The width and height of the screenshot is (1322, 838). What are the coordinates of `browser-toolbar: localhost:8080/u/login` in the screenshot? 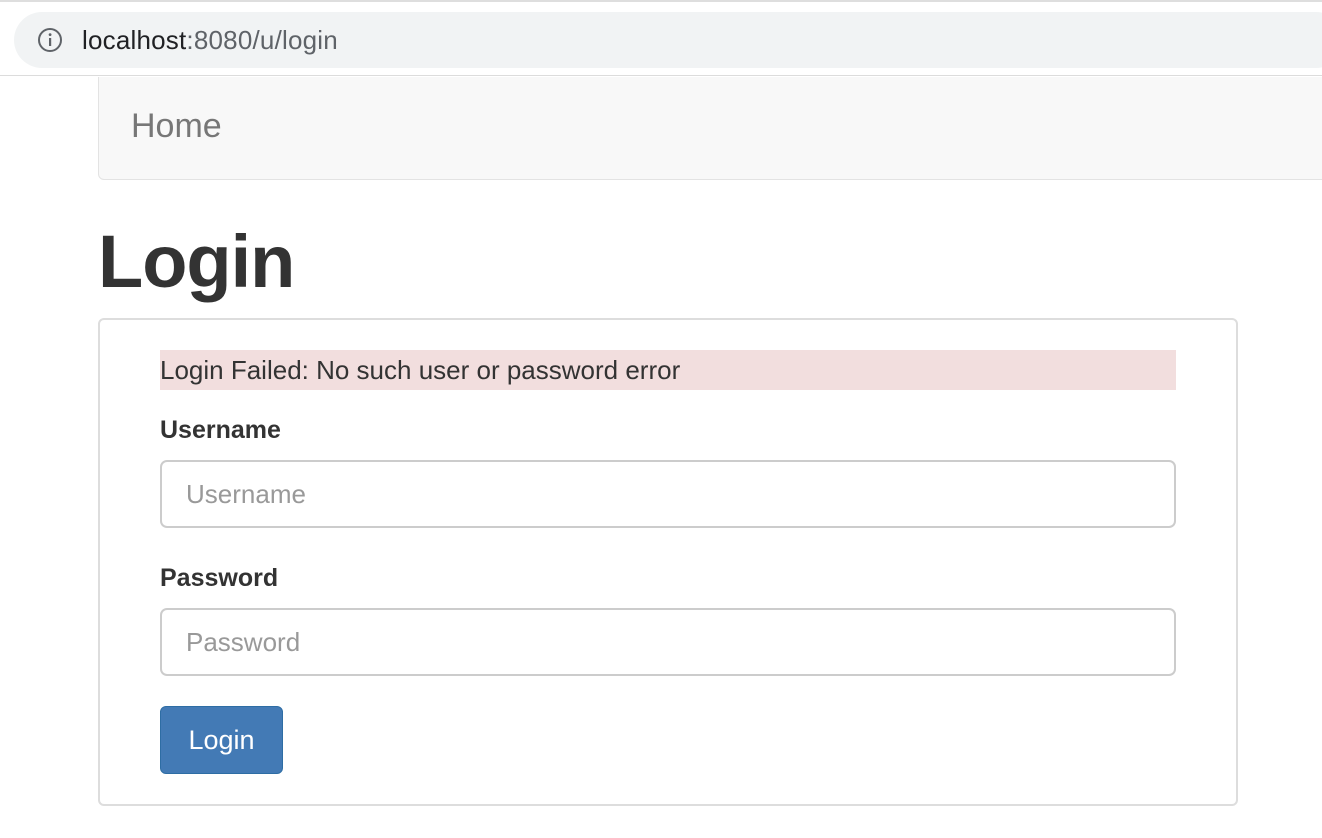 It's located at (661, 38).